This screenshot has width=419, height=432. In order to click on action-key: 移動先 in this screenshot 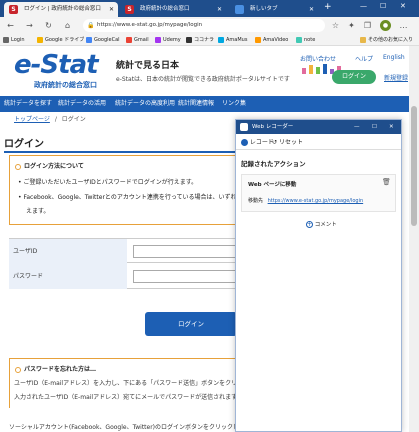, I will do `click(256, 201)`.